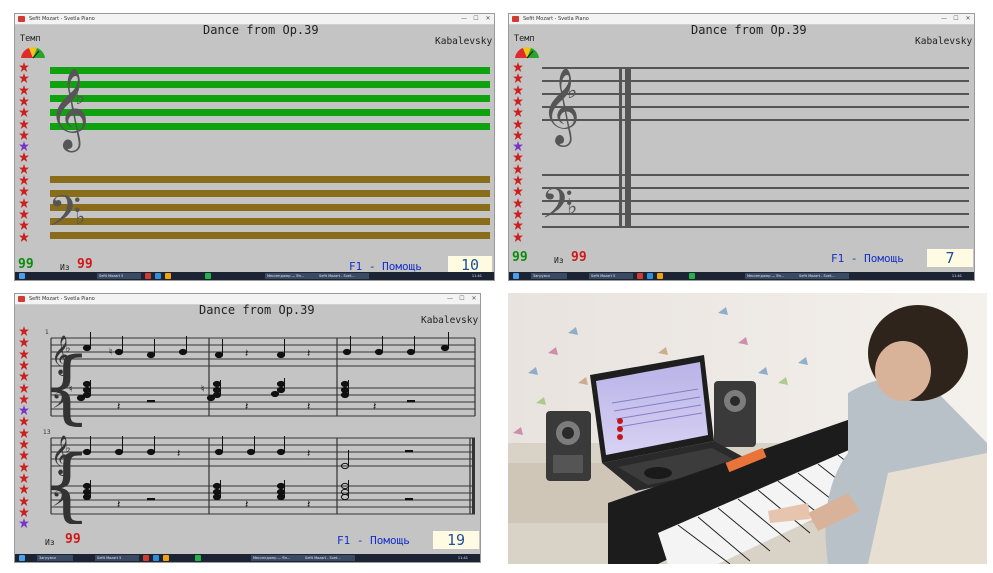 The height and width of the screenshot is (573, 993). Describe the element at coordinates (21, 19) in the screenshot. I see `app-icon` at that location.